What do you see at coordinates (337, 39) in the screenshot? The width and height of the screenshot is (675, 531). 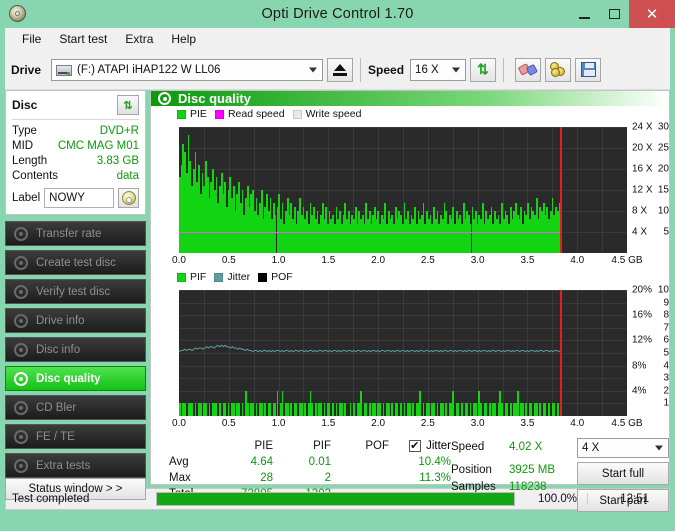 I see `menu-bar-wrap: File Start test Extra Help` at bounding box center [337, 39].